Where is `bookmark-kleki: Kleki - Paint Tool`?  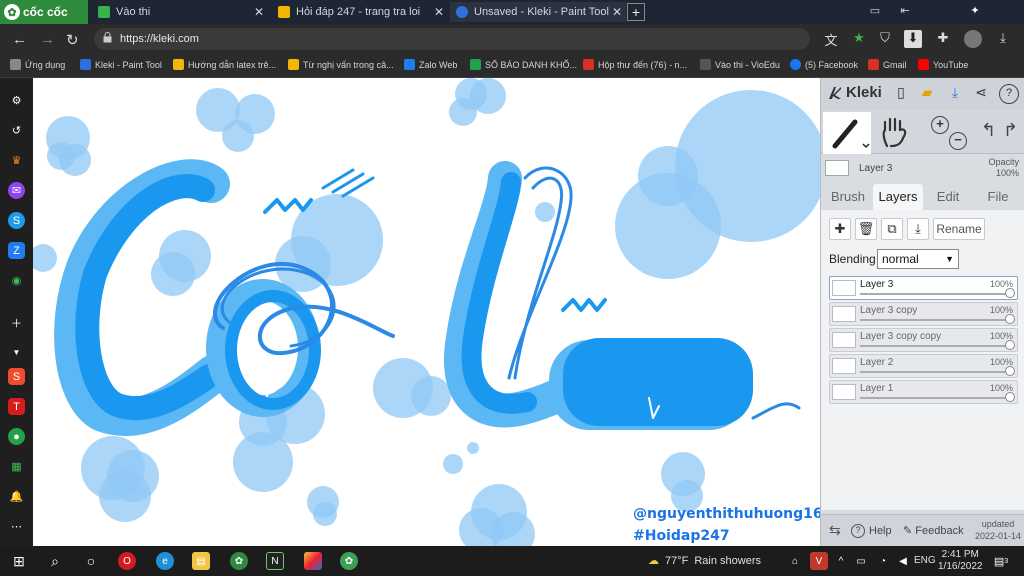 bookmark-kleki: Kleki - Paint Tool is located at coordinates (121, 64).